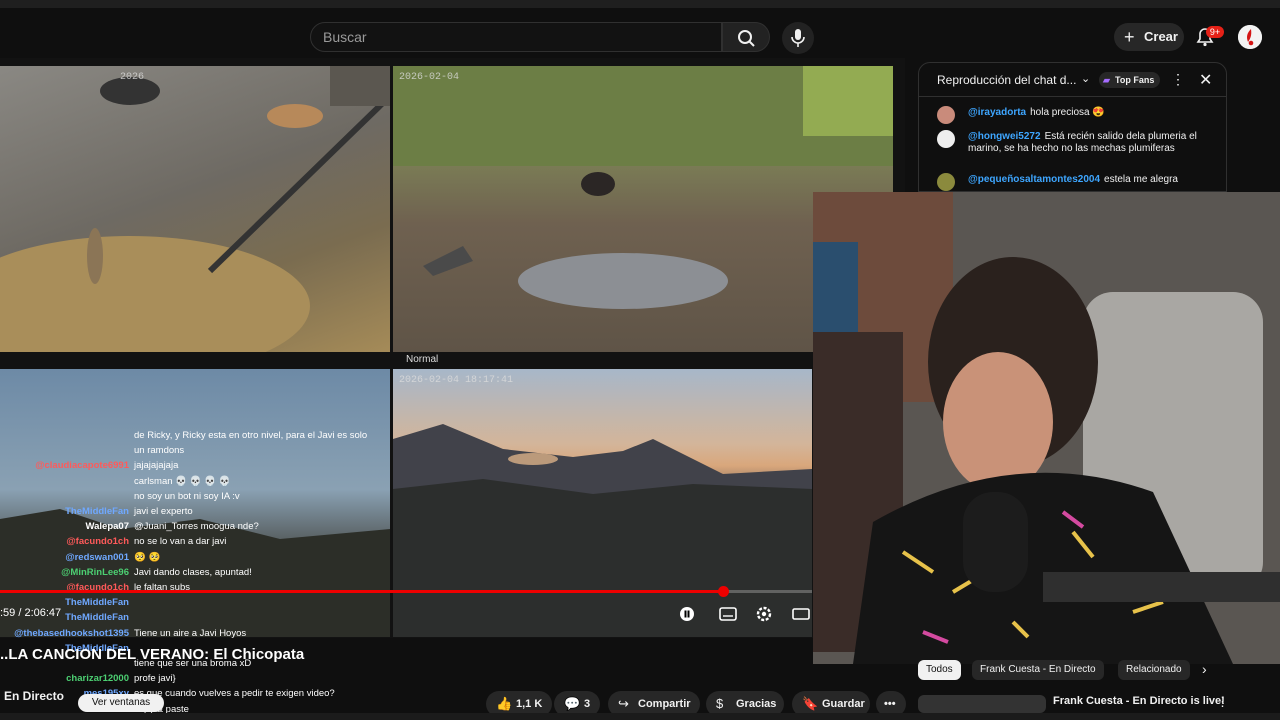 Image resolution: width=1280 pixels, height=720 pixels. What do you see at coordinates (1085, 78) in the screenshot?
I see `chevron-down-icon: ⌄` at bounding box center [1085, 78].